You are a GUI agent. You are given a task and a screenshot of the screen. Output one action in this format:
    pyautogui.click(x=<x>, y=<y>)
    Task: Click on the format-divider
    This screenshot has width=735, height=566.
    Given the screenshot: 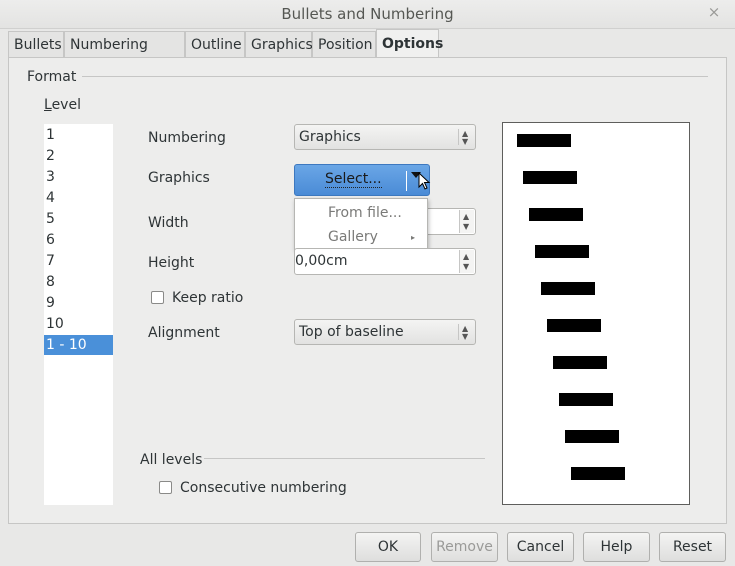 What is the action you would take?
    pyautogui.click(x=395, y=76)
    